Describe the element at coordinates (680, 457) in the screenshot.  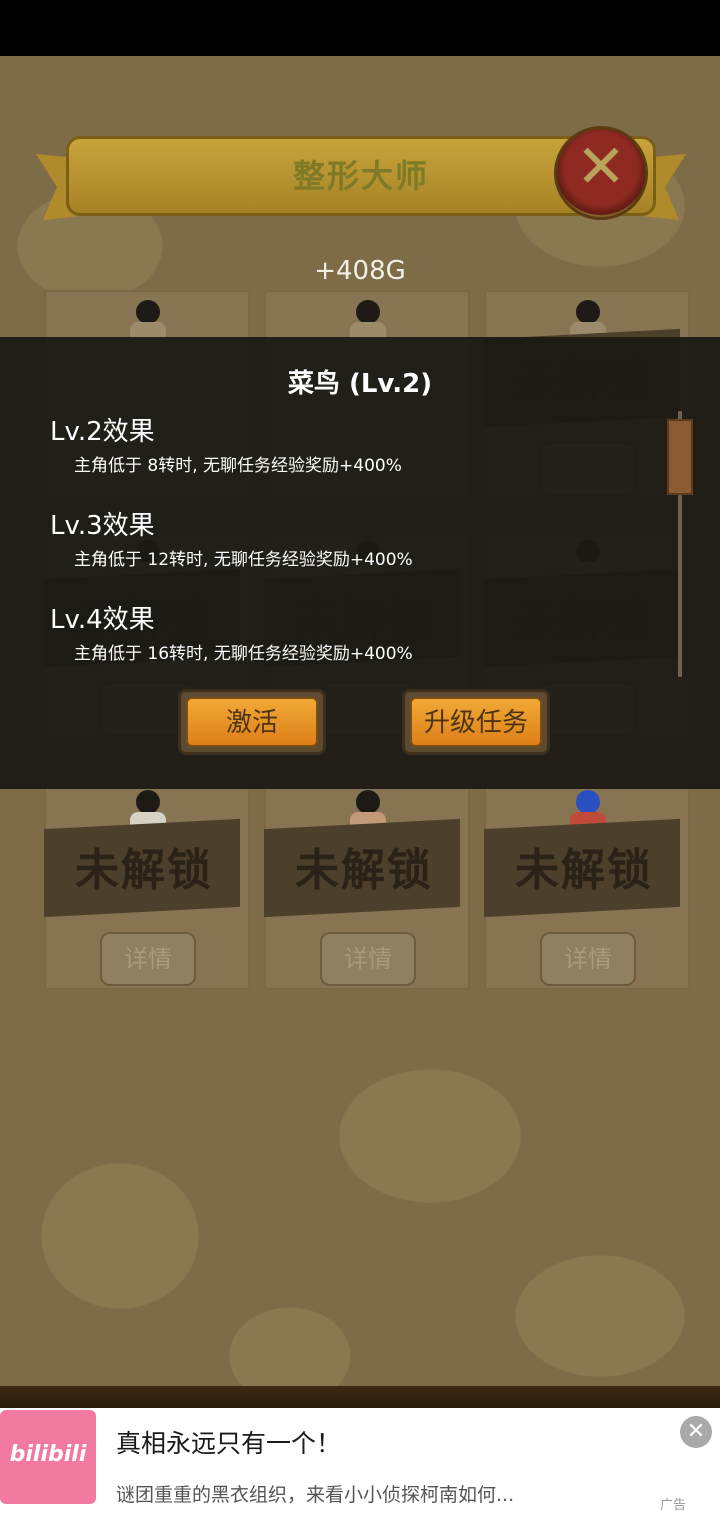
I see `scrollbar-thumb` at that location.